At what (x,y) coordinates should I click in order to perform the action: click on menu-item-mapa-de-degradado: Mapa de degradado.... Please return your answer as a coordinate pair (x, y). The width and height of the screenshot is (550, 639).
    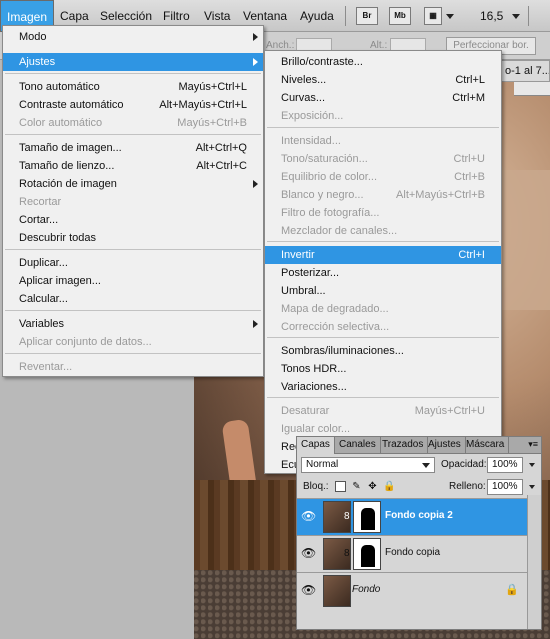
    Looking at the image, I should click on (383, 309).